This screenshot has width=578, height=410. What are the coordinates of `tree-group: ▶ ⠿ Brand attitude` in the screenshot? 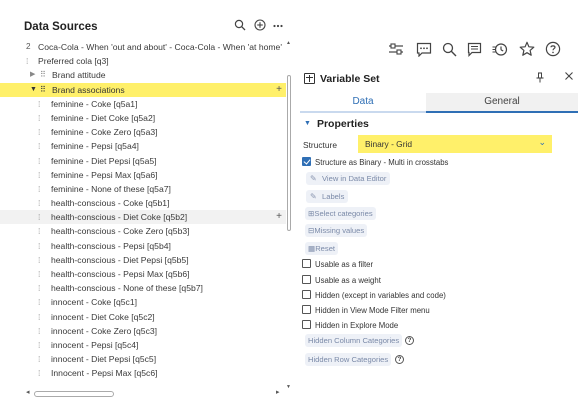 It's located at (143, 75).